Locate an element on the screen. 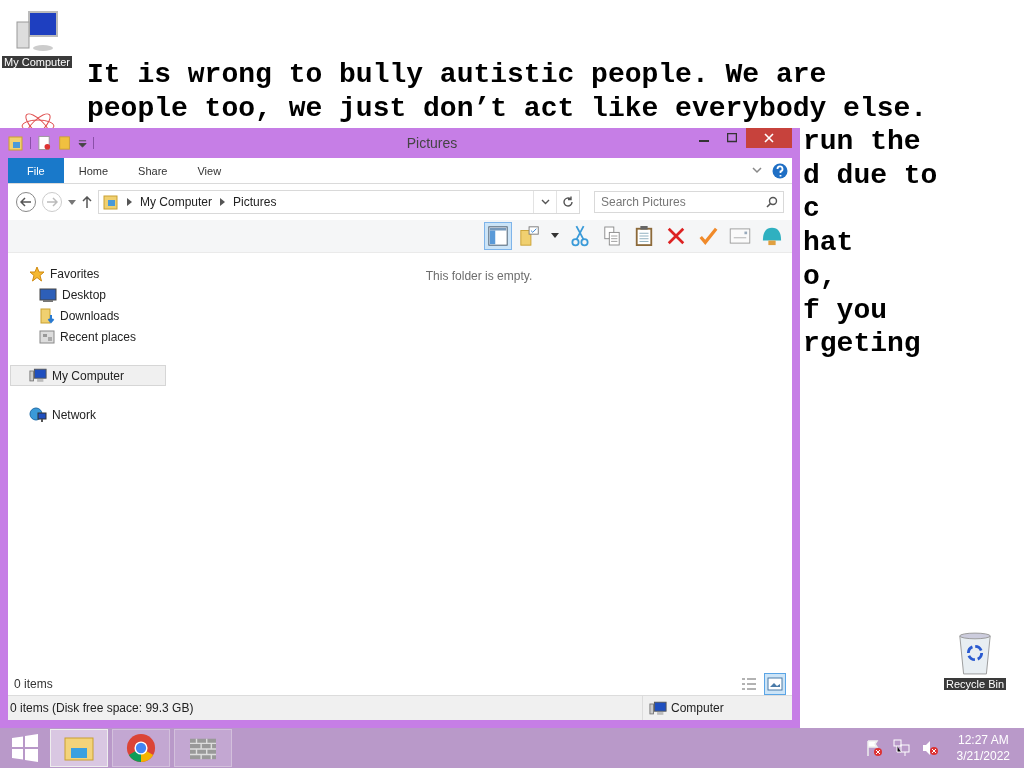 The image size is (1024, 768). status-location: Computer is located at coordinates (697, 708).